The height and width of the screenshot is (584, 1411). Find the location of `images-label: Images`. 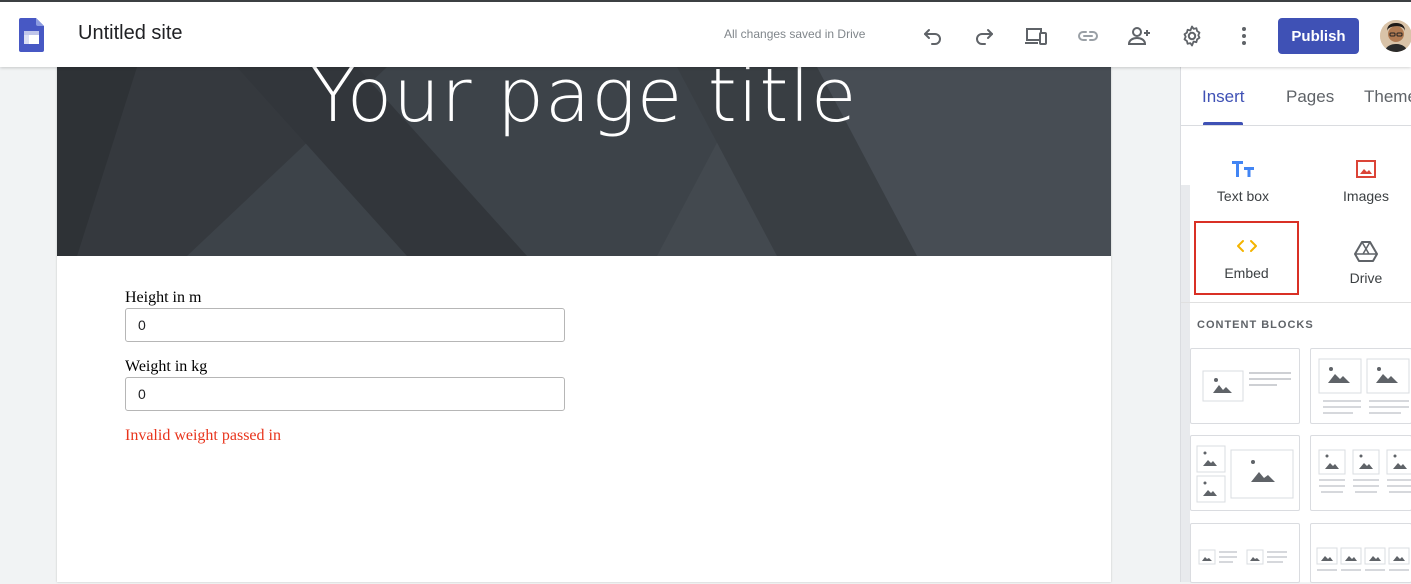

images-label: Images is located at coordinates (1366, 196).